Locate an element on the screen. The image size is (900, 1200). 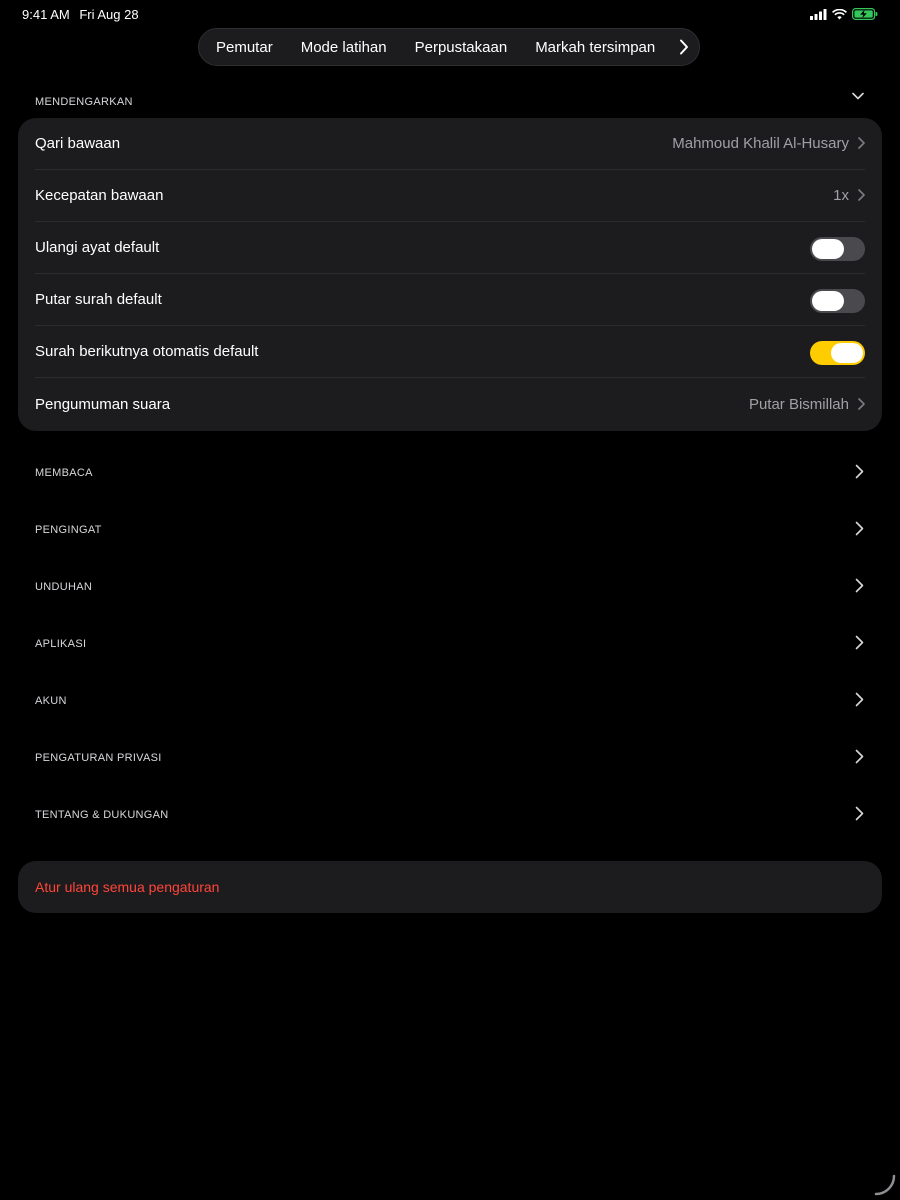
signal-icon is located at coordinates (818, 14).